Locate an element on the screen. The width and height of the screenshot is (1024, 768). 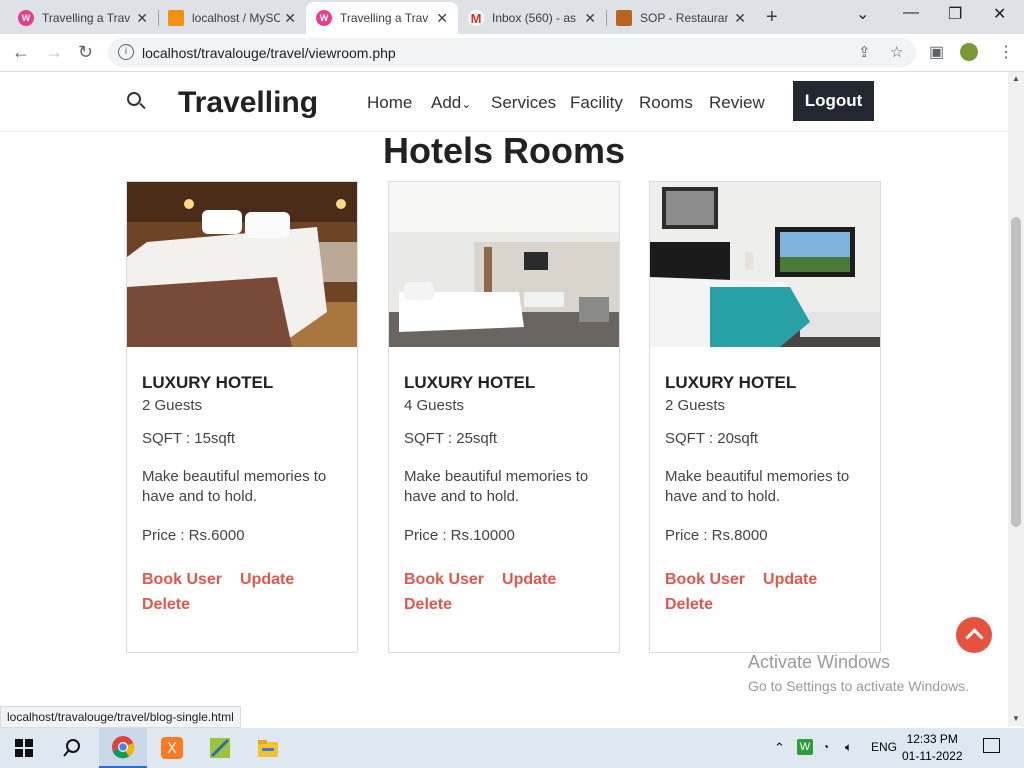
logout-button: Logout is located at coordinates (833, 101).